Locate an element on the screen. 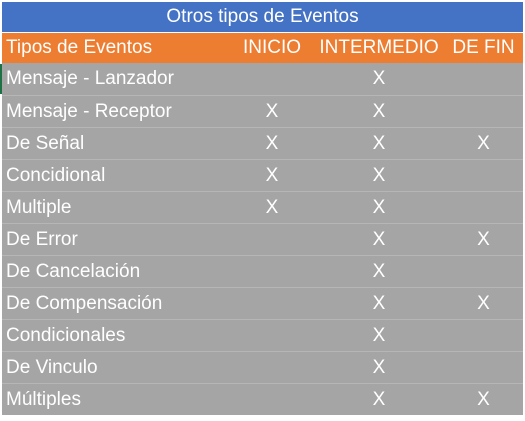 The width and height of the screenshot is (525, 421). header-intermedio: INTERMEDIO is located at coordinates (379, 48).